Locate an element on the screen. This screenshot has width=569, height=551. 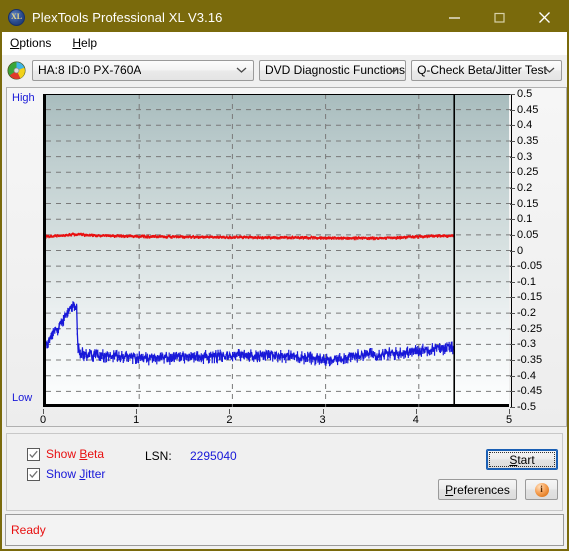
window-title: PlexTools Professional XL V3.16 is located at coordinates (127, 17).